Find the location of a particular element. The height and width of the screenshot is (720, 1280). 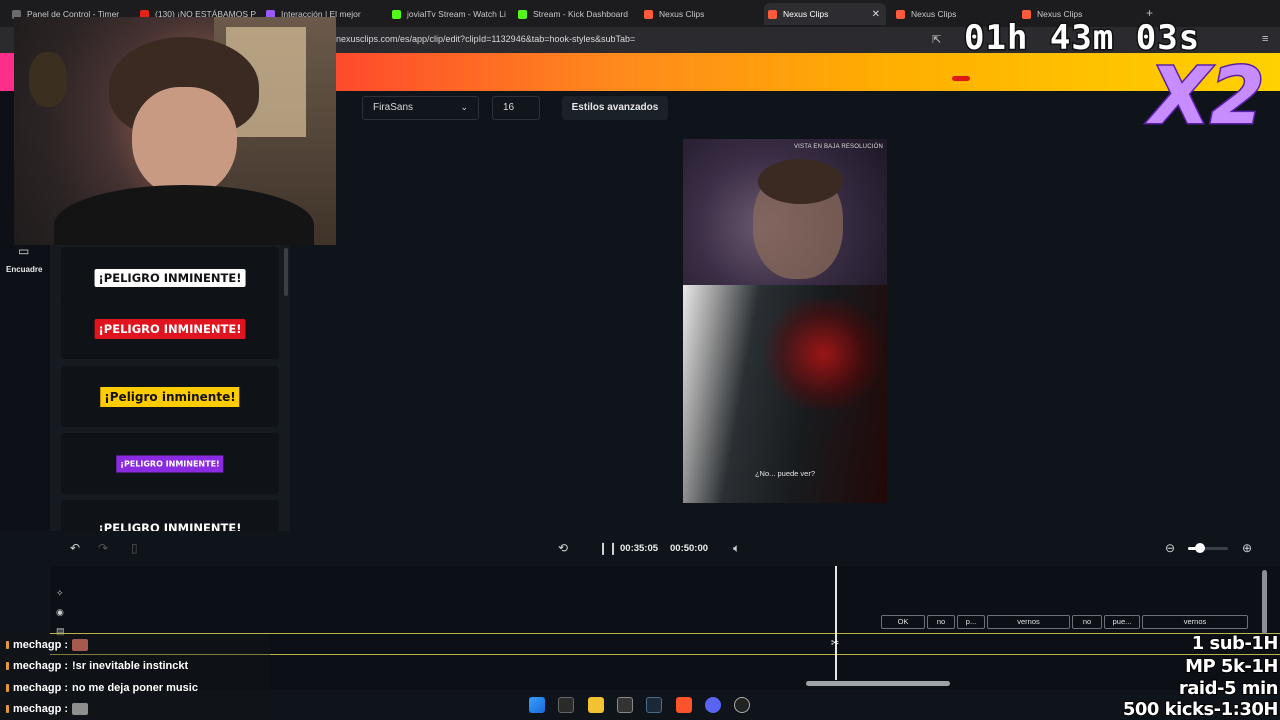

advanced-styles-button: Estilos avanzados is located at coordinates (615, 108).